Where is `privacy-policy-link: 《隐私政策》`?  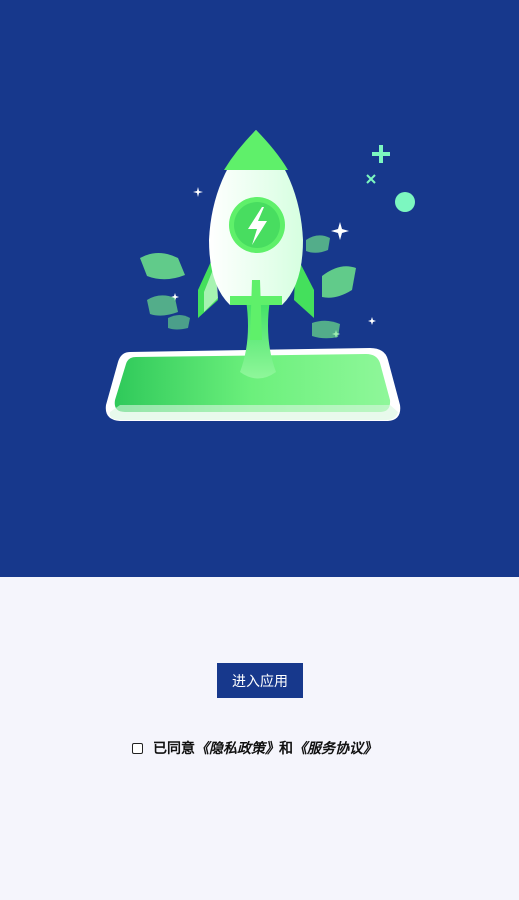 privacy-policy-link: 《隐私政策》 is located at coordinates (237, 748).